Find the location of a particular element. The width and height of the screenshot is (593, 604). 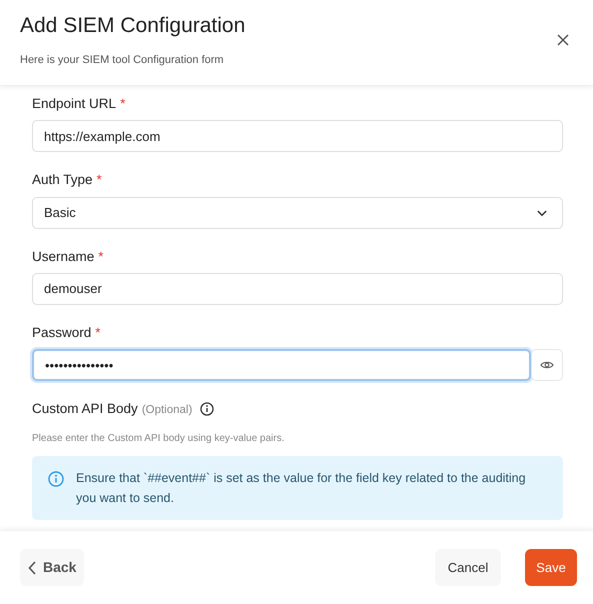

optional-label: (Optional) is located at coordinates (167, 410).